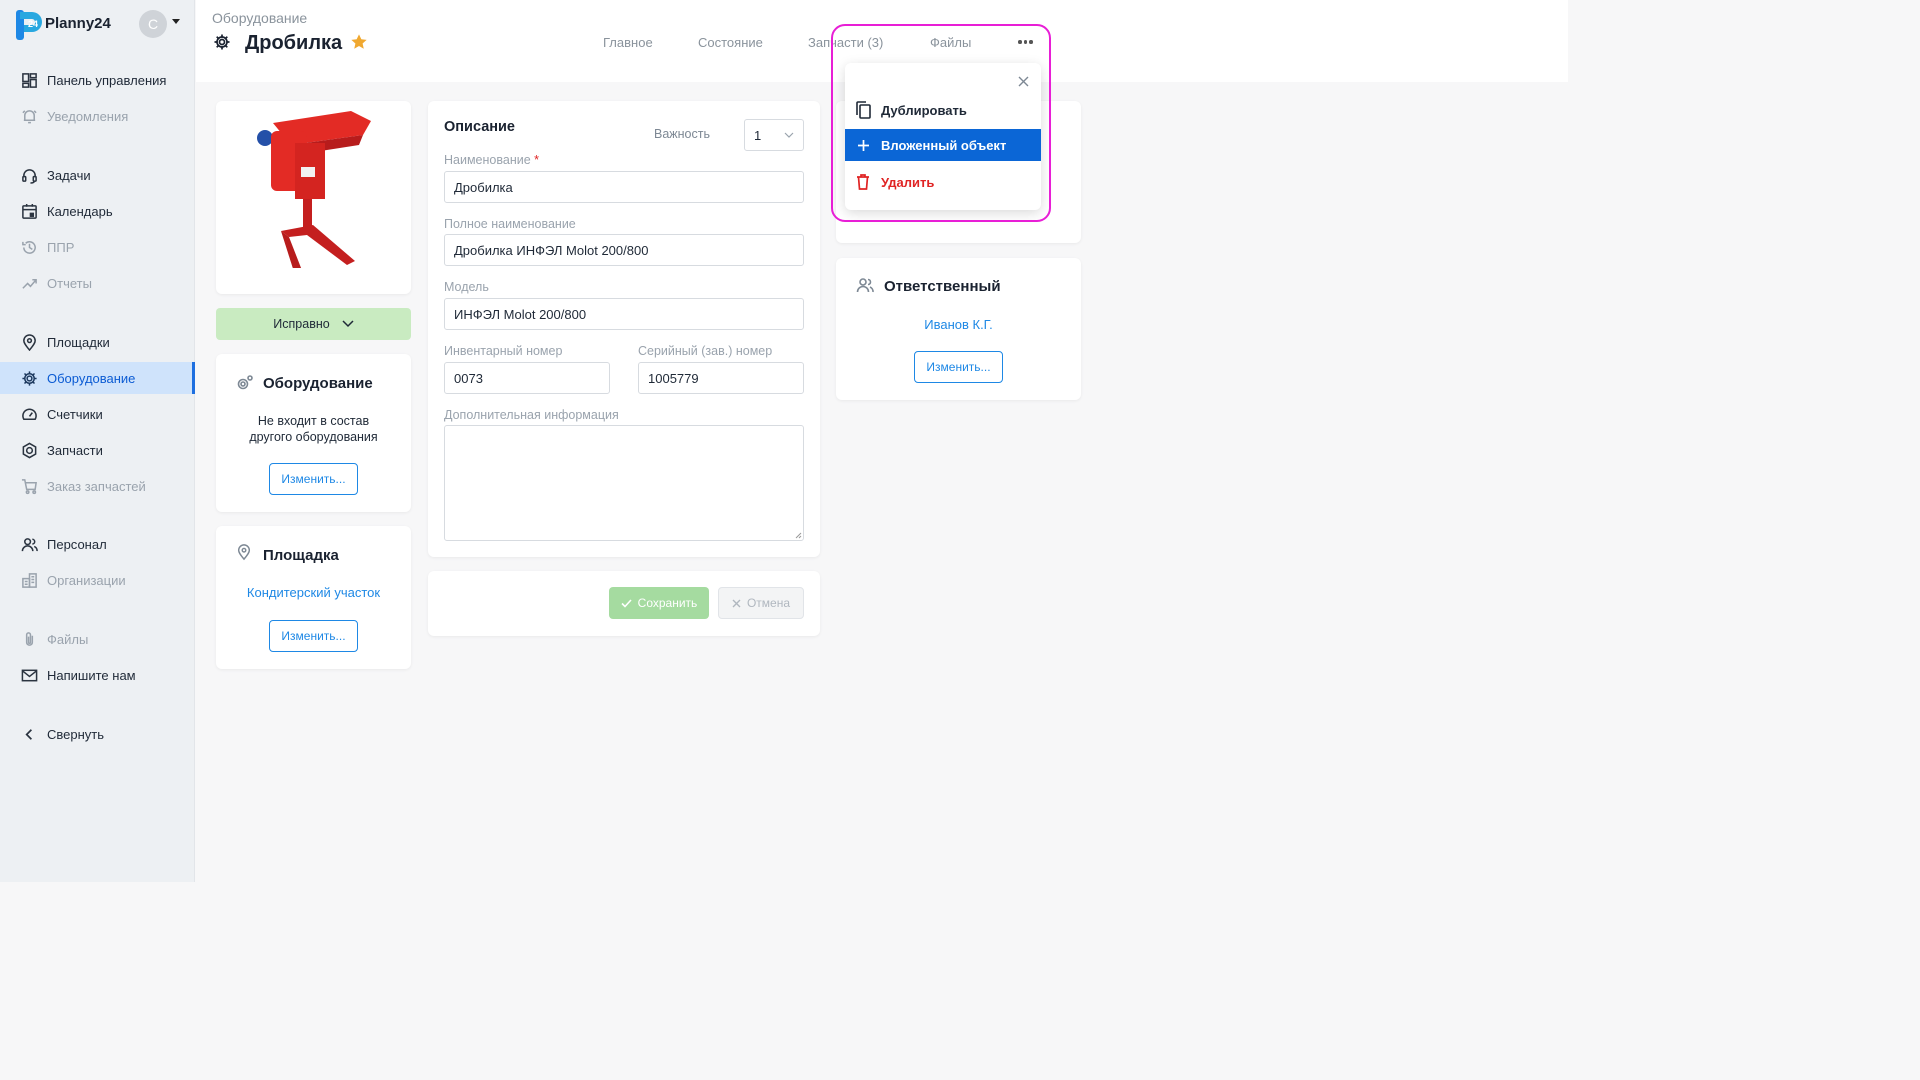 The image size is (1920, 1080). I want to click on responsible-person-link: Иванов К.Г., so click(958, 324).